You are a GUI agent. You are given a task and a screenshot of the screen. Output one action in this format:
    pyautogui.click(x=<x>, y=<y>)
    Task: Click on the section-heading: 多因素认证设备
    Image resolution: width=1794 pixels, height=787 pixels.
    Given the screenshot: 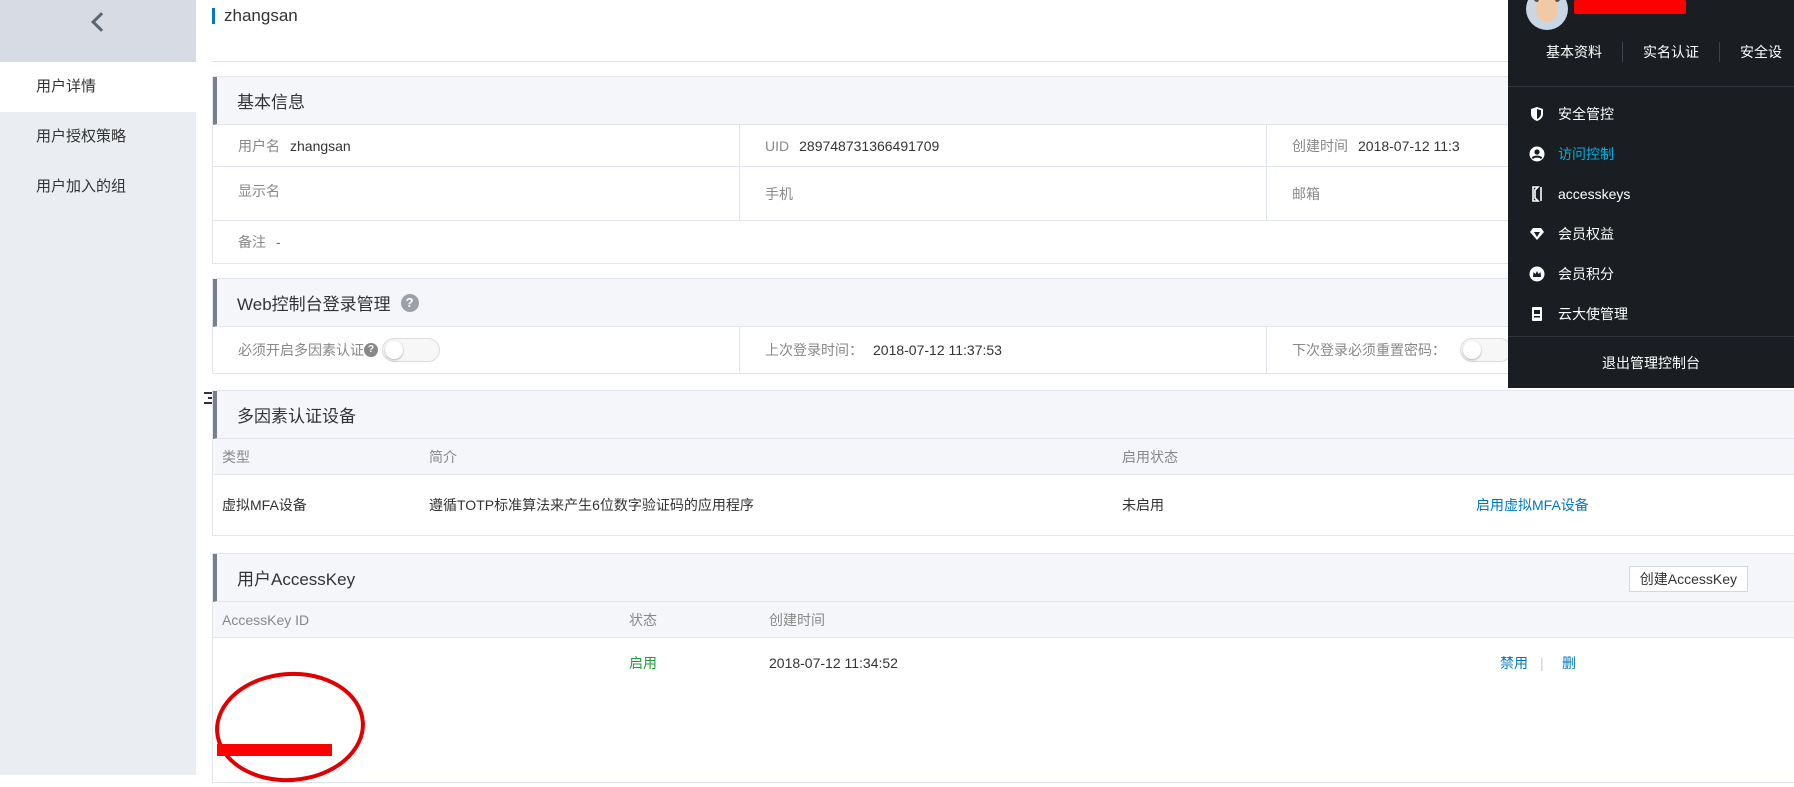 What is the action you would take?
    pyautogui.click(x=1003, y=415)
    